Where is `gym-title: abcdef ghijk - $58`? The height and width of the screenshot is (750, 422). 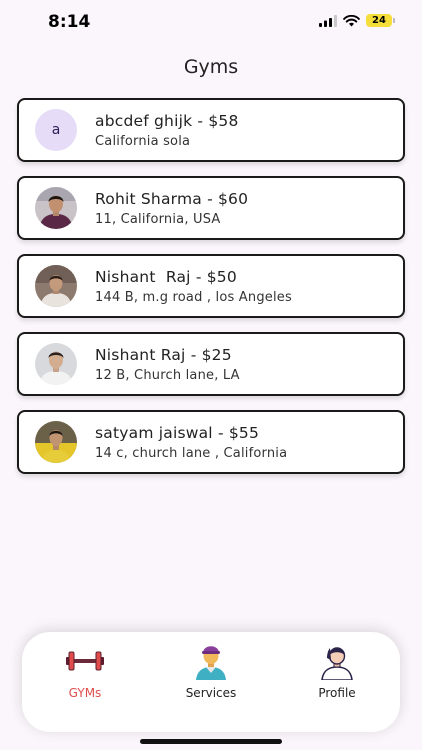
gym-title: abcdef ghijk - $58 is located at coordinates (167, 120).